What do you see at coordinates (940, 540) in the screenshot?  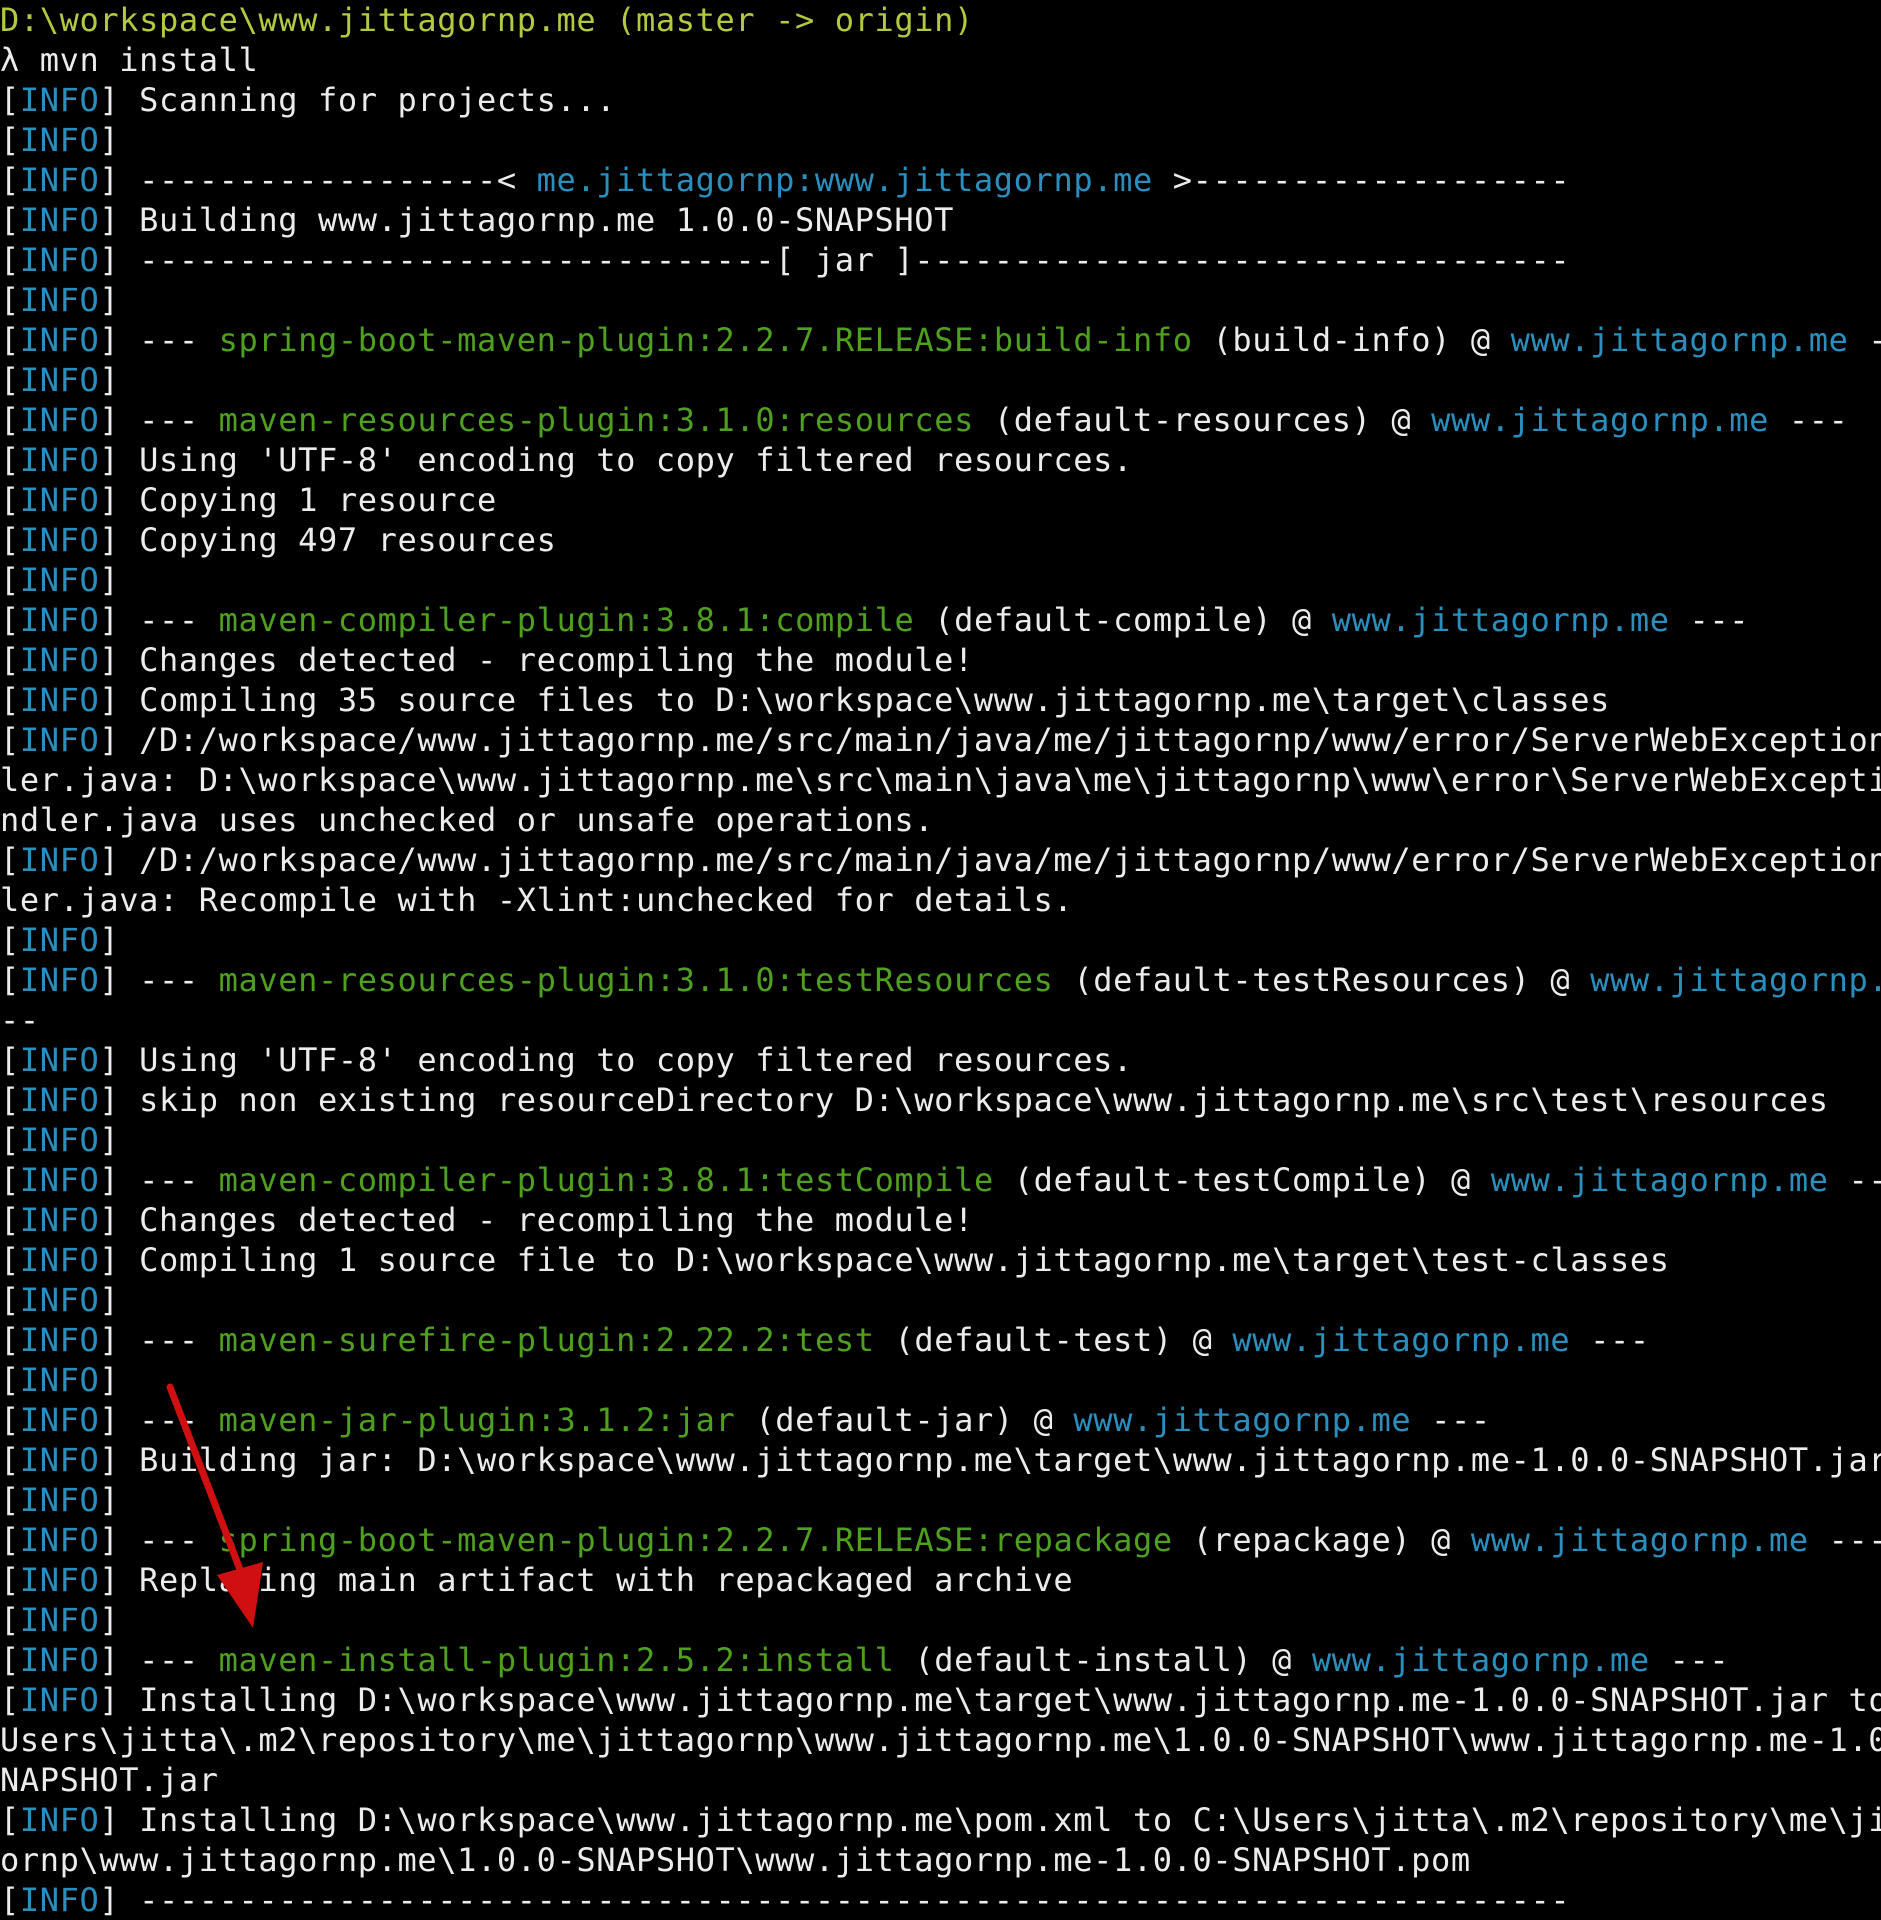 I see `terminal-line: [INFO] Copying 497 resources` at bounding box center [940, 540].